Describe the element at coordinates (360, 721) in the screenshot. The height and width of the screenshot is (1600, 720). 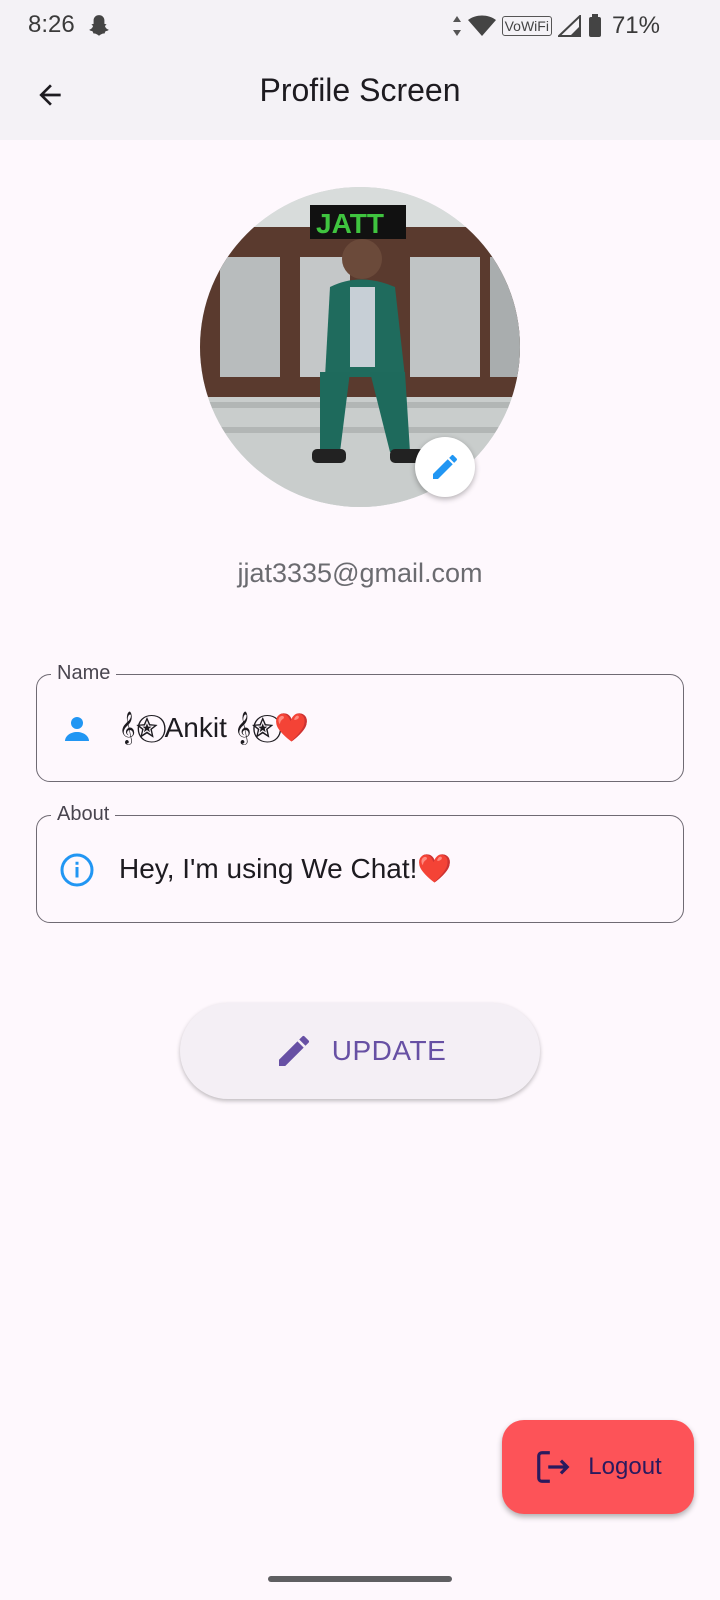
I see `name-field: Name 𝄞✮⃝ Ankit 𝄞✮⃝❤️` at that location.